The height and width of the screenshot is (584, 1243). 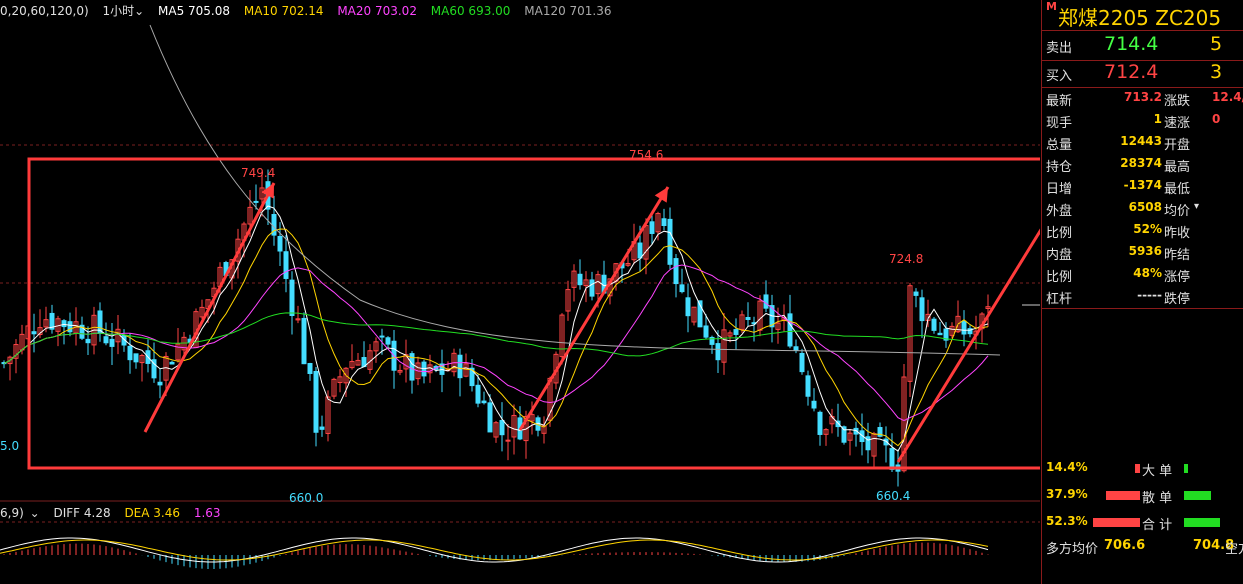 I want to click on quote-label: 持仓, so click(x=1059, y=167).